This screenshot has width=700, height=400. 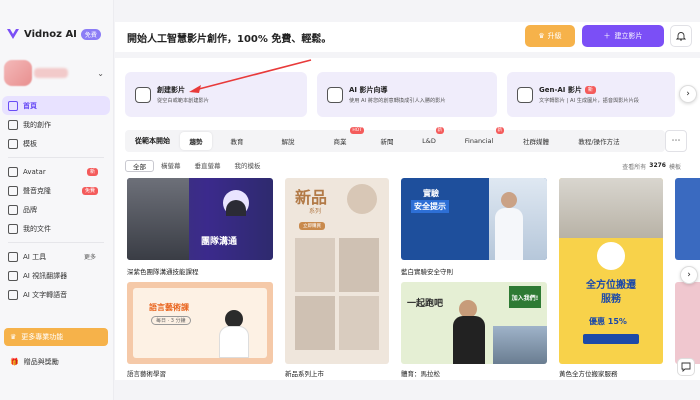 I want to click on presenter-body, so click(x=469, y=340).